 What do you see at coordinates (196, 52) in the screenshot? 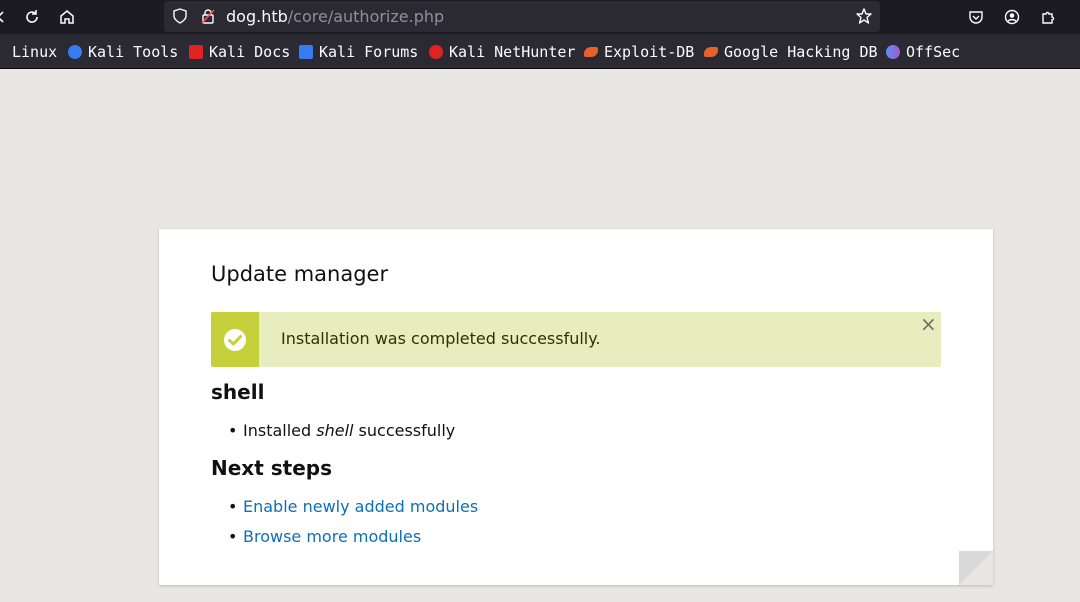
I see `kali-docs-icon` at bounding box center [196, 52].